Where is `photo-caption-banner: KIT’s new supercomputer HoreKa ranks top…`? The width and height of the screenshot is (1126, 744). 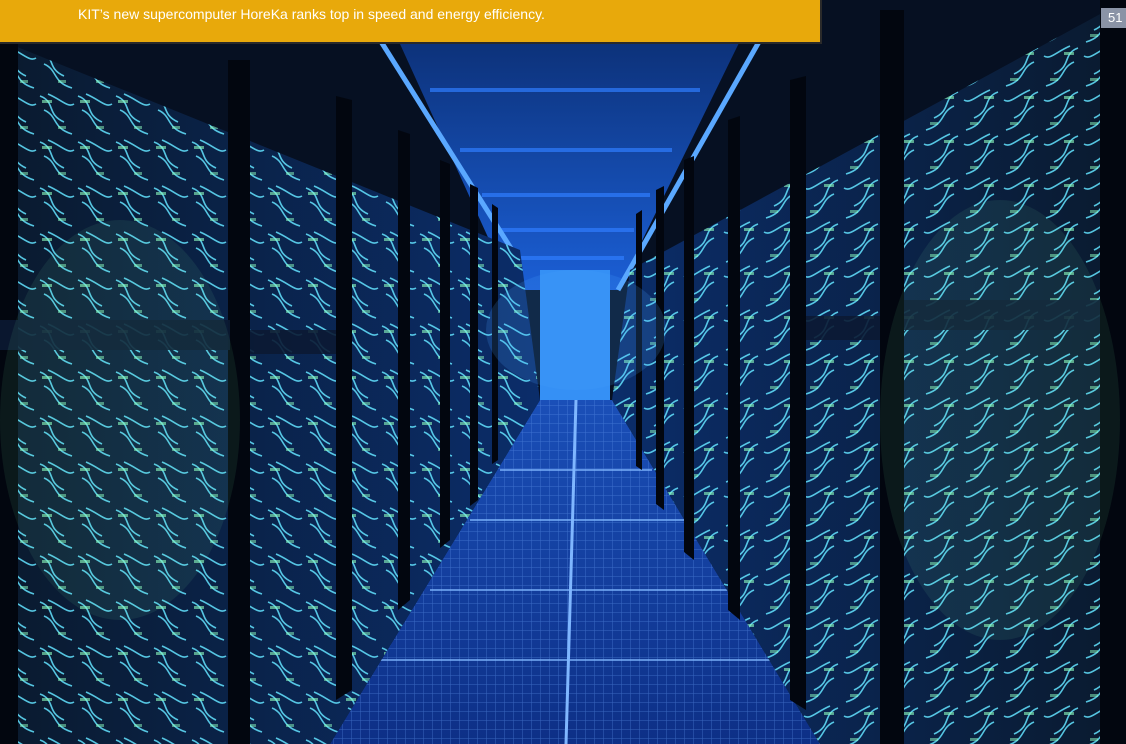 photo-caption-banner: KIT’s new supercomputer HoreKa ranks top… is located at coordinates (411, 22).